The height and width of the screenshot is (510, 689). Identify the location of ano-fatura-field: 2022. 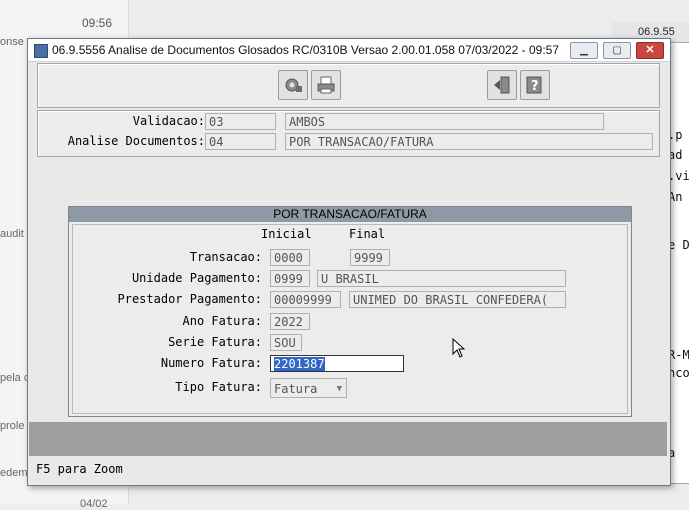
(290, 321).